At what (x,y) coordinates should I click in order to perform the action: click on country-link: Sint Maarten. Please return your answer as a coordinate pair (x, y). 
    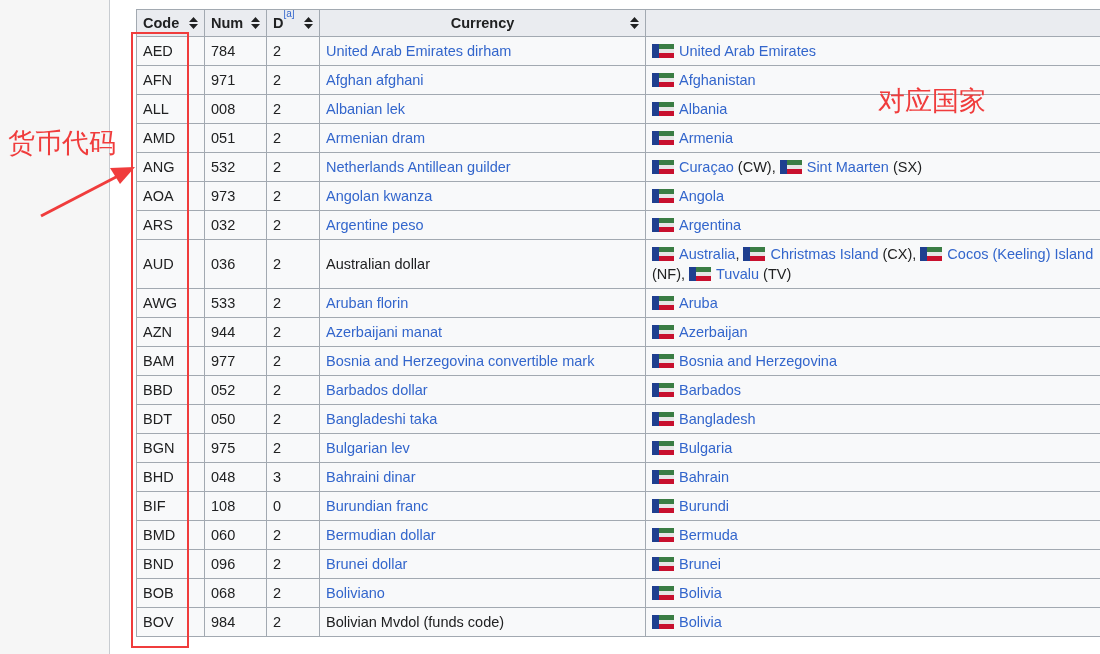
    Looking at the image, I should click on (847, 167).